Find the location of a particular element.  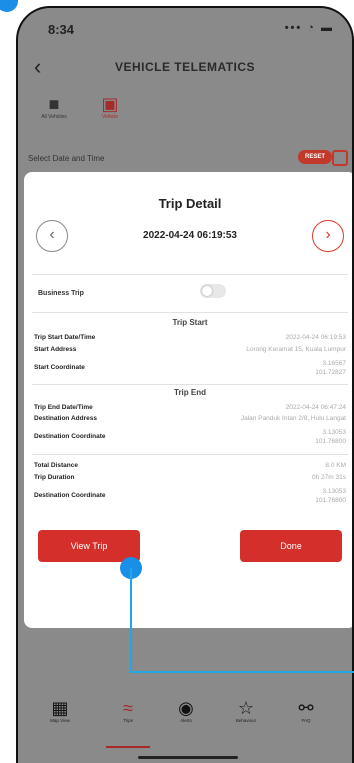

row-label: Start Coordinate is located at coordinates (59, 367).